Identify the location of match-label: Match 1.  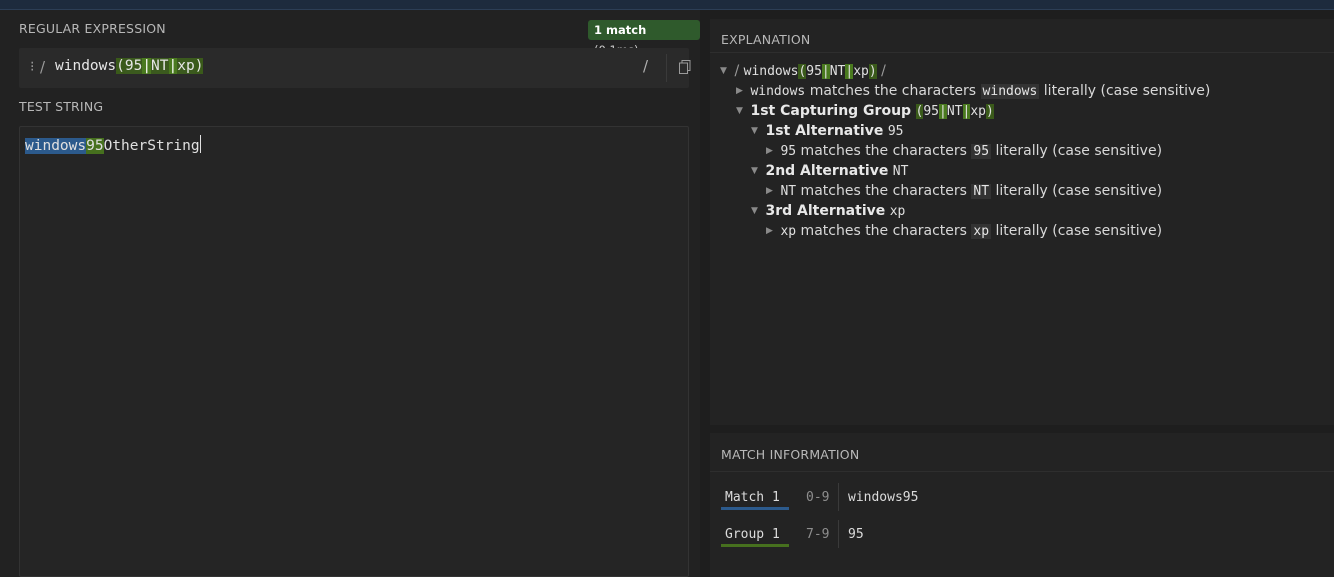
(752, 497).